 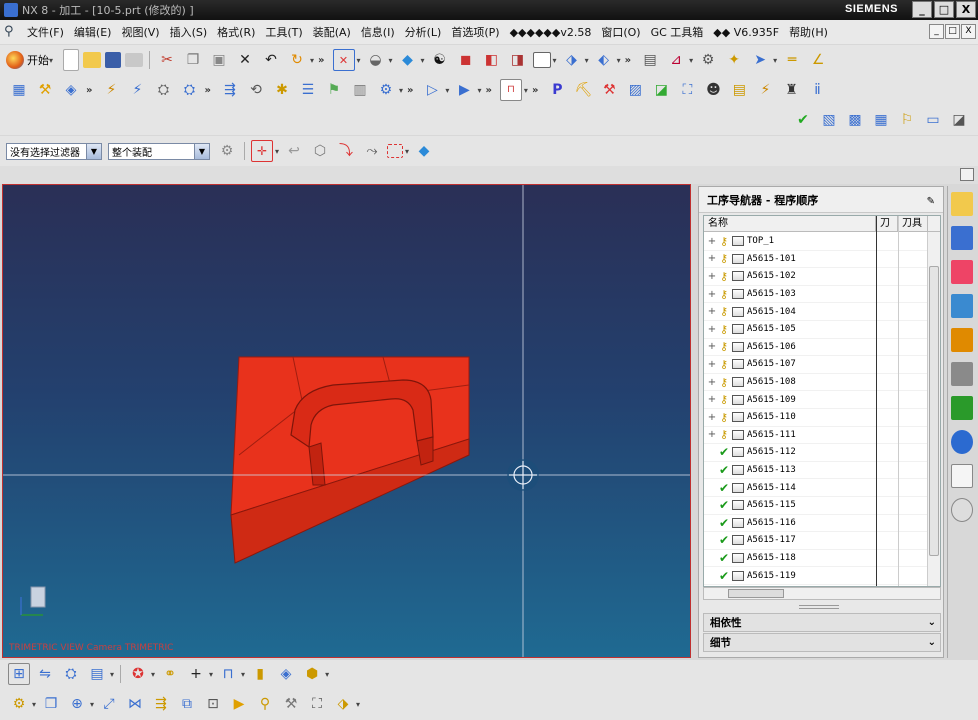 What do you see at coordinates (227, 151) in the screenshot?
I see `assembly-select-icon: ⚙` at bounding box center [227, 151].